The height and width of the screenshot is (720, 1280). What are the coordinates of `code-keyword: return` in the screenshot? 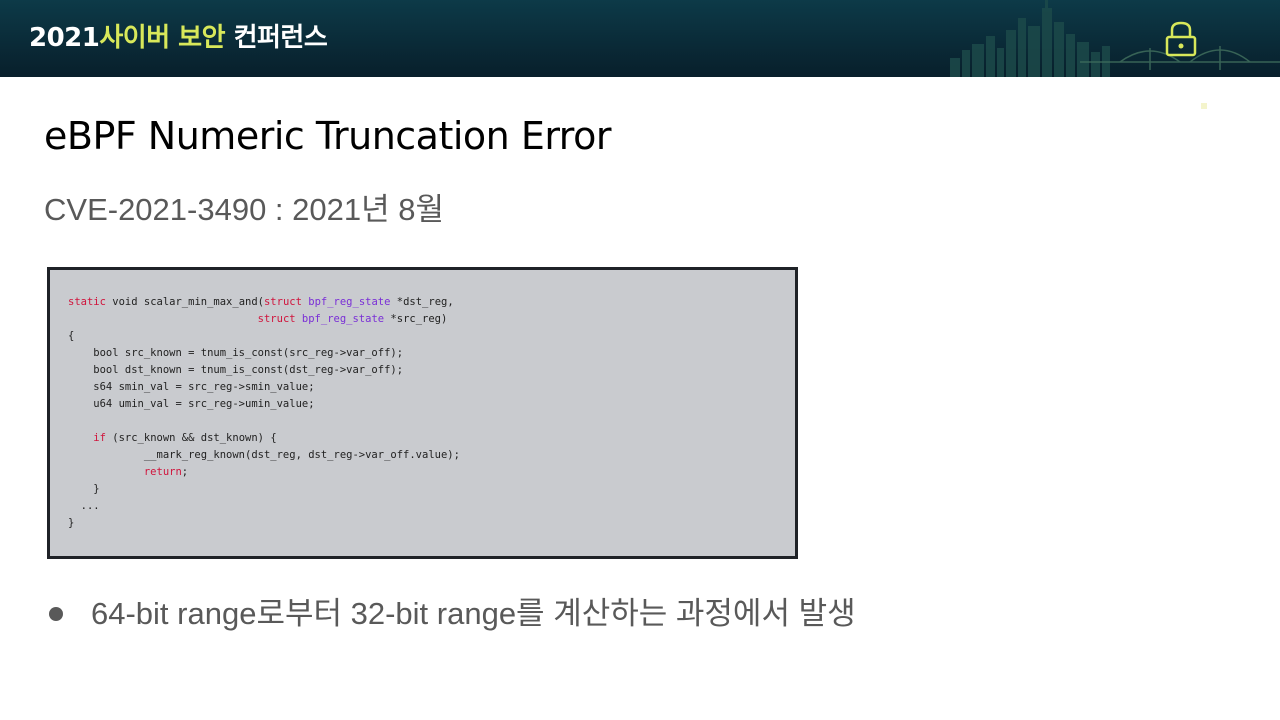 It's located at (162, 472).